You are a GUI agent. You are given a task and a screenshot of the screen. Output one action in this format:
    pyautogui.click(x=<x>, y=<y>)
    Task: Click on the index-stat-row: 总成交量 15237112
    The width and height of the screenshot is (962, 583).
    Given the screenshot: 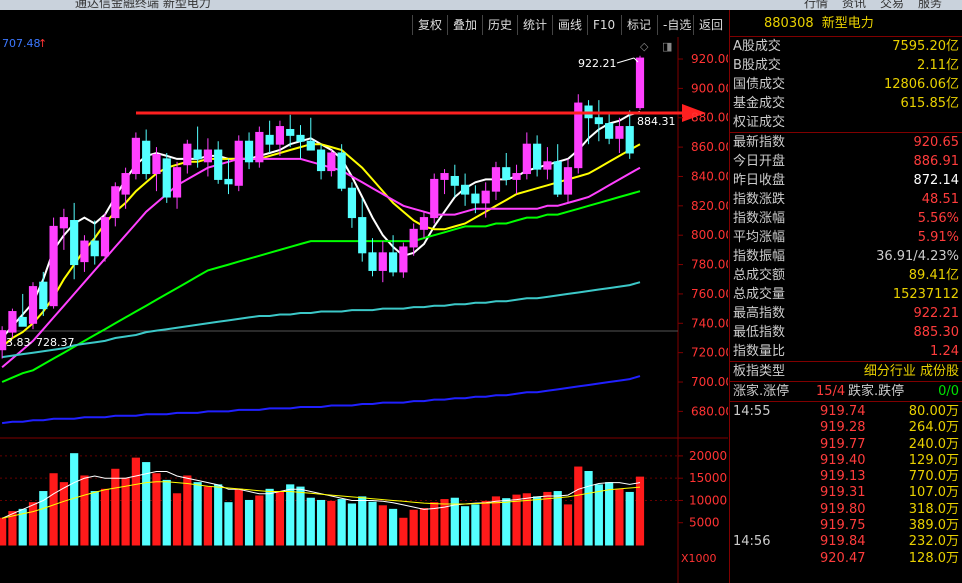 What is the action you would take?
    pyautogui.click(x=846, y=294)
    